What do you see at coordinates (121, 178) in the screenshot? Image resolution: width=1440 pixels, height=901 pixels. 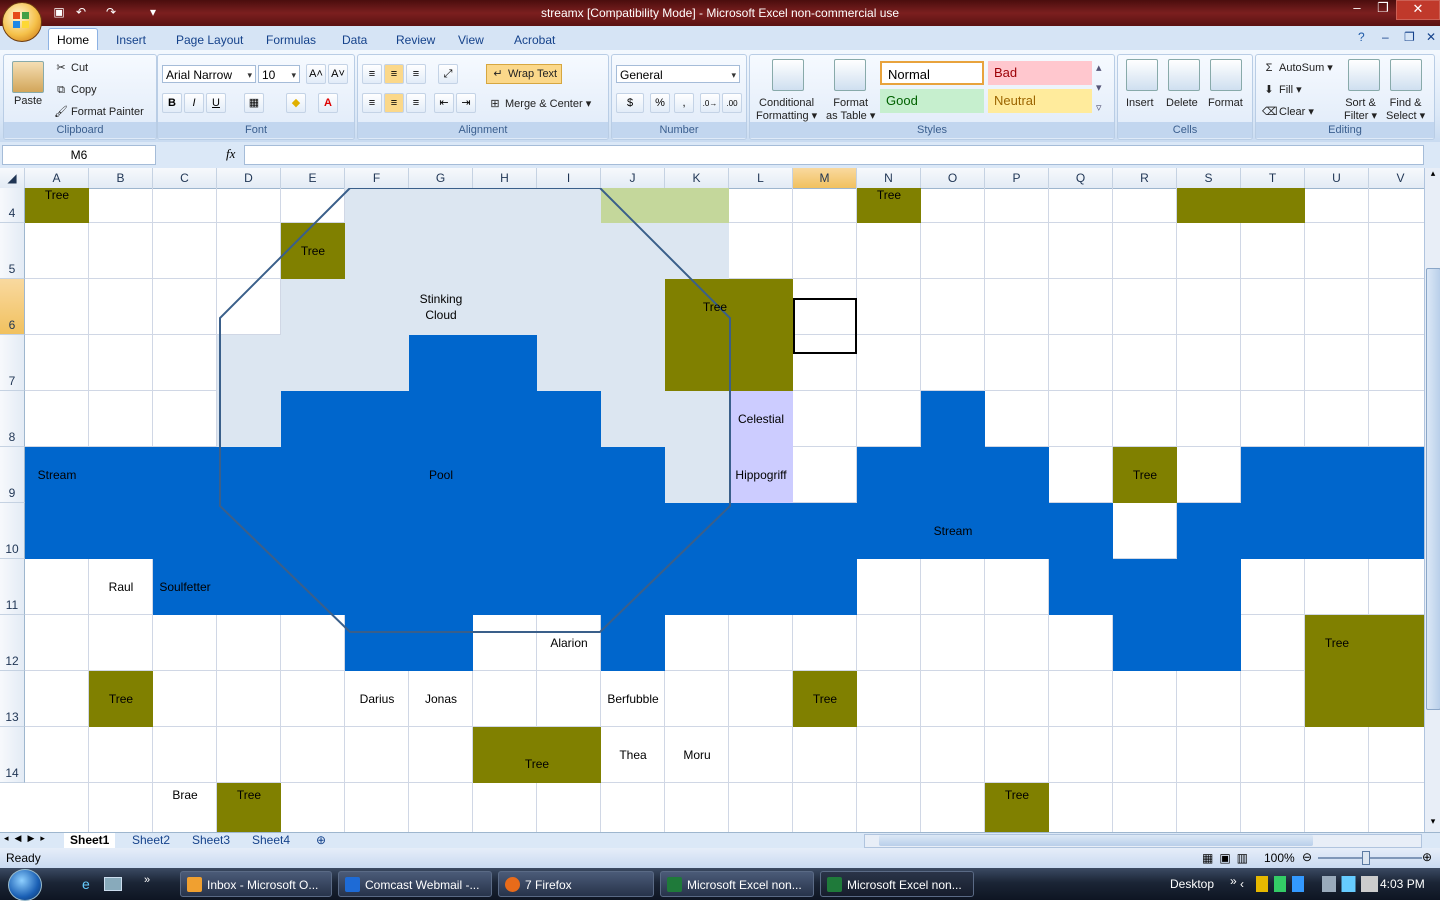 I see `column-header: B` at bounding box center [121, 178].